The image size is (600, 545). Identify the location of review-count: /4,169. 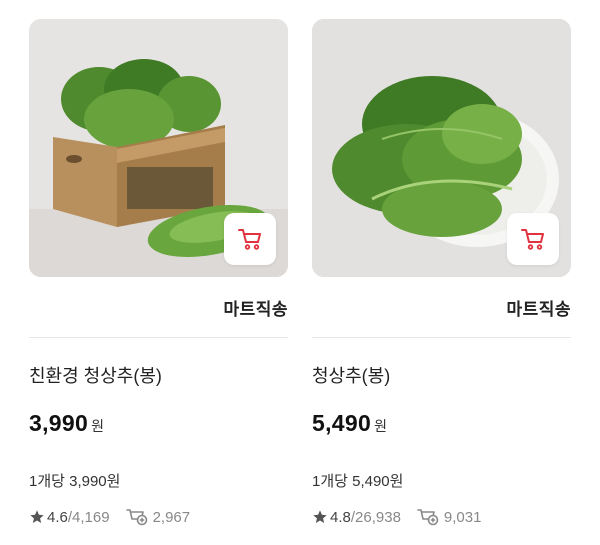
(88, 517).